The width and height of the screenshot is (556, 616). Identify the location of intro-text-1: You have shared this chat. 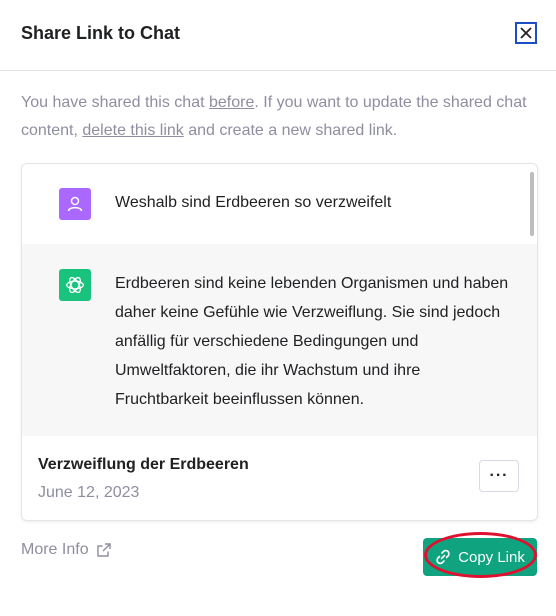
(115, 102).